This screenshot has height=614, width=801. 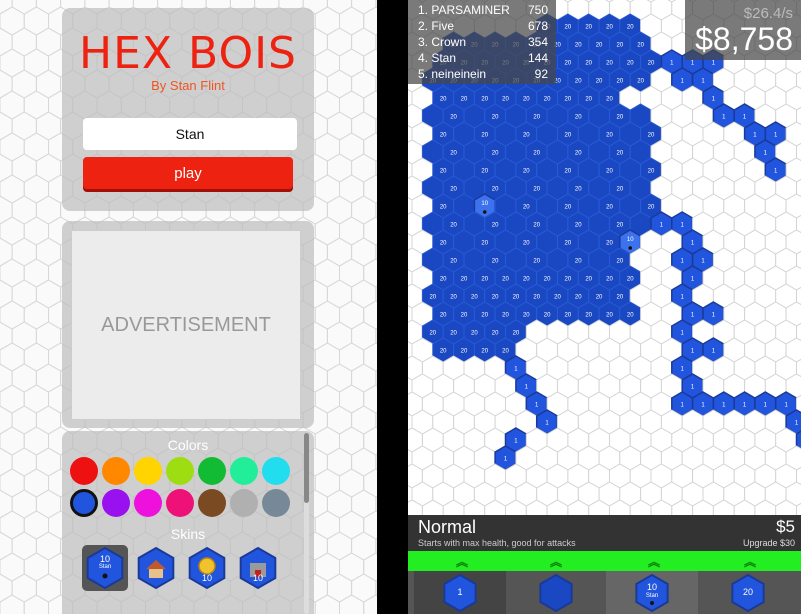 I want to click on skin-option, so click(x=156, y=568).